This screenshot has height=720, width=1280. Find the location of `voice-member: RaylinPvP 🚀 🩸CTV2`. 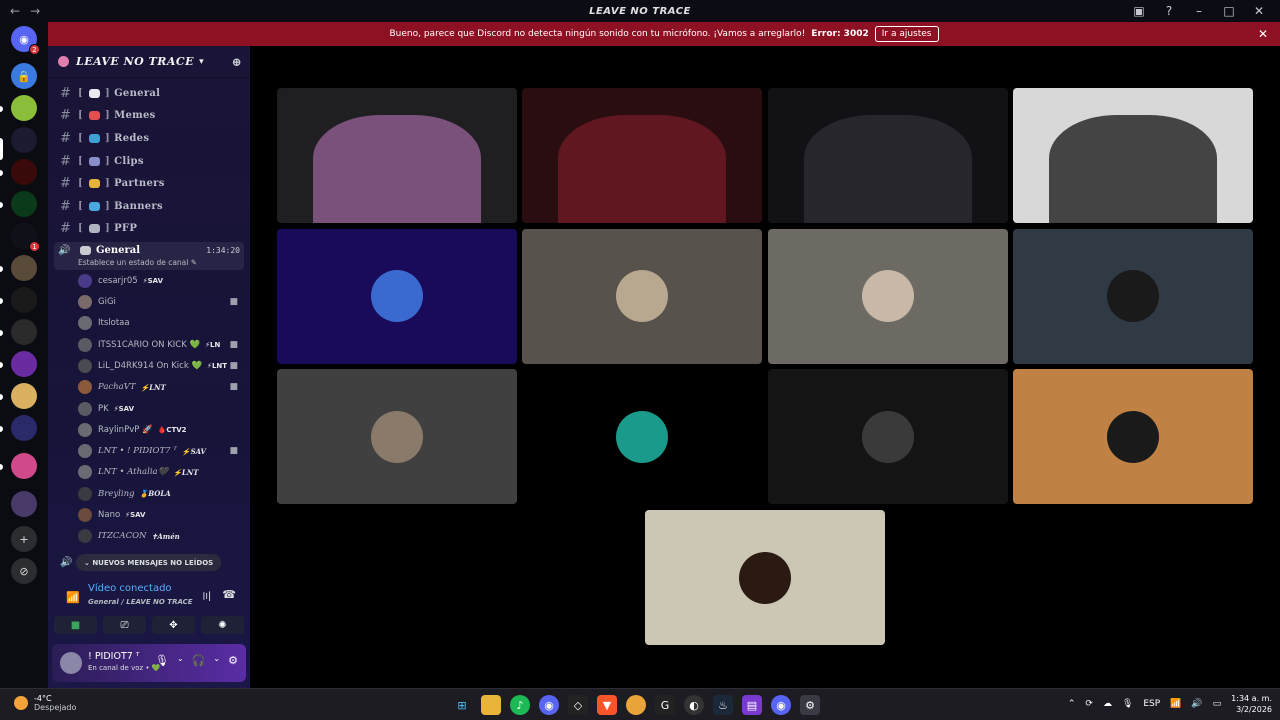

voice-member: RaylinPvP 🚀 🩸CTV2 is located at coordinates (149, 429).